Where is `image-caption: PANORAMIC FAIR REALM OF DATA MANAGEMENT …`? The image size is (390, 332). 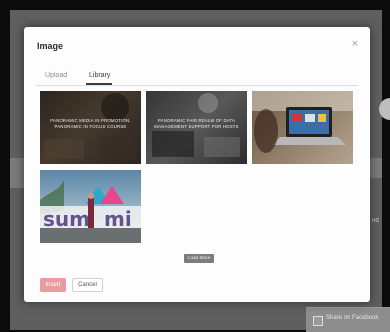
image-caption: PANORAMIC FAIR REALM OF DATA MANAGEMENT … is located at coordinates (196, 123).